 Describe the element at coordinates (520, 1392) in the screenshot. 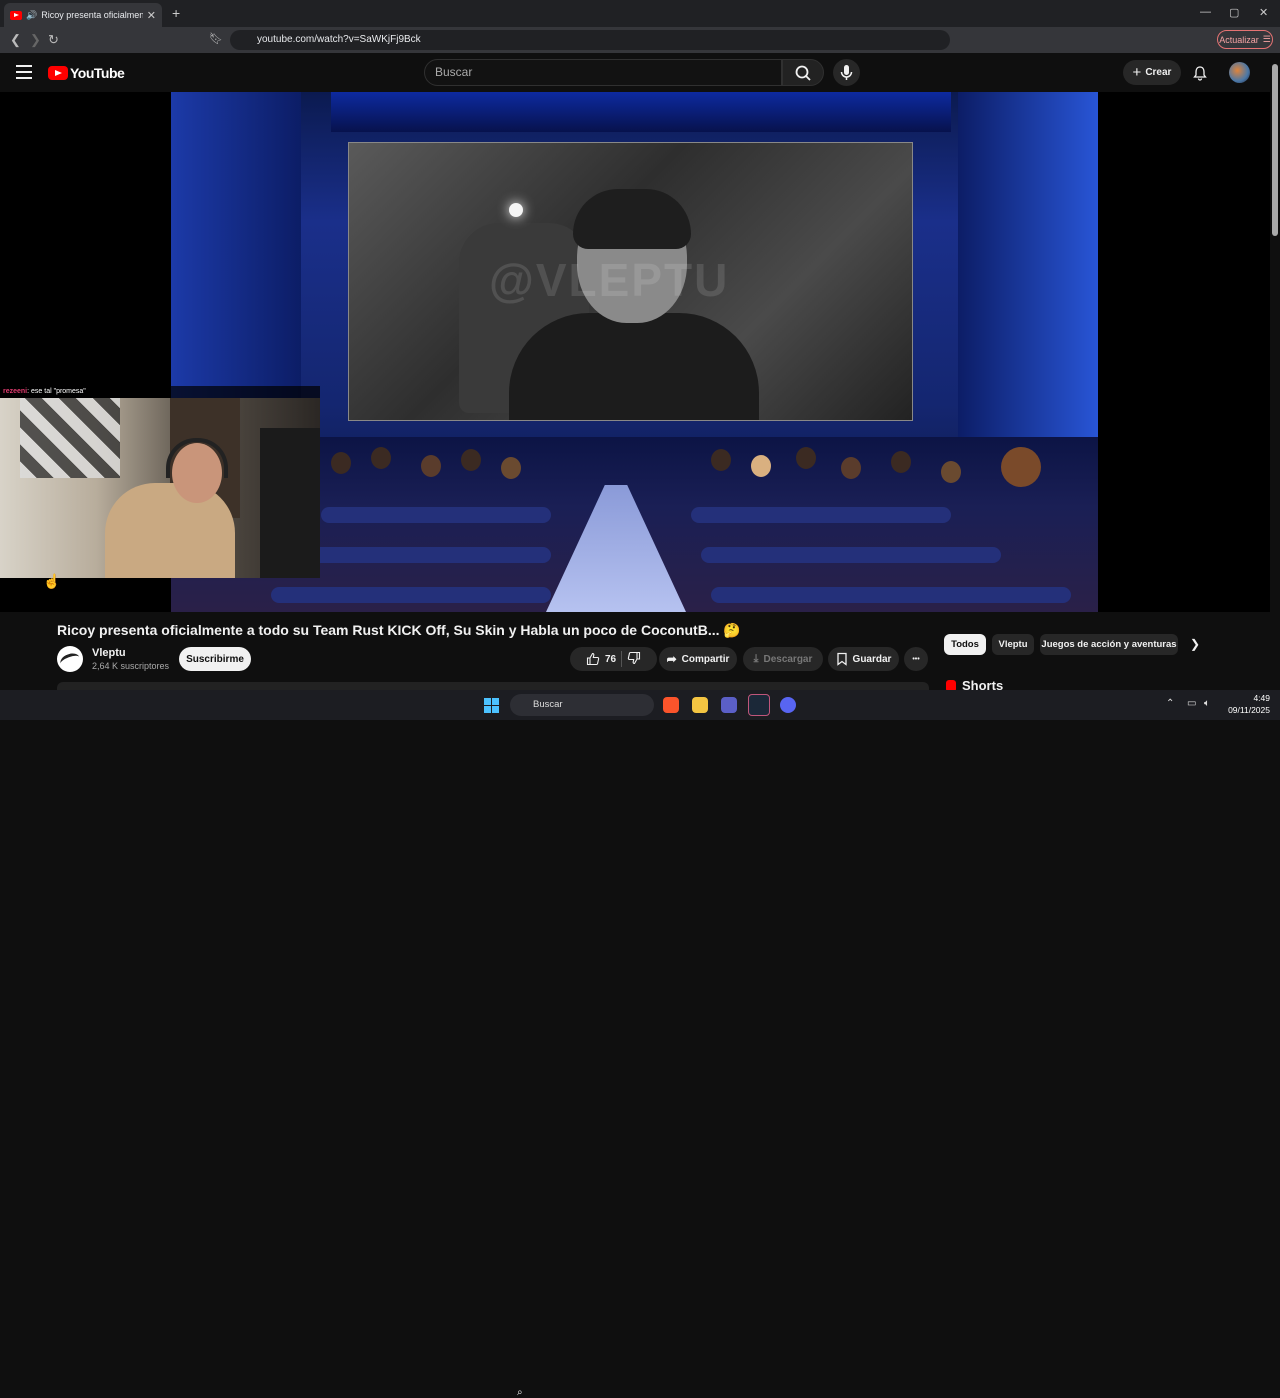

I see `taskbar-search-icon: ⌕` at that location.